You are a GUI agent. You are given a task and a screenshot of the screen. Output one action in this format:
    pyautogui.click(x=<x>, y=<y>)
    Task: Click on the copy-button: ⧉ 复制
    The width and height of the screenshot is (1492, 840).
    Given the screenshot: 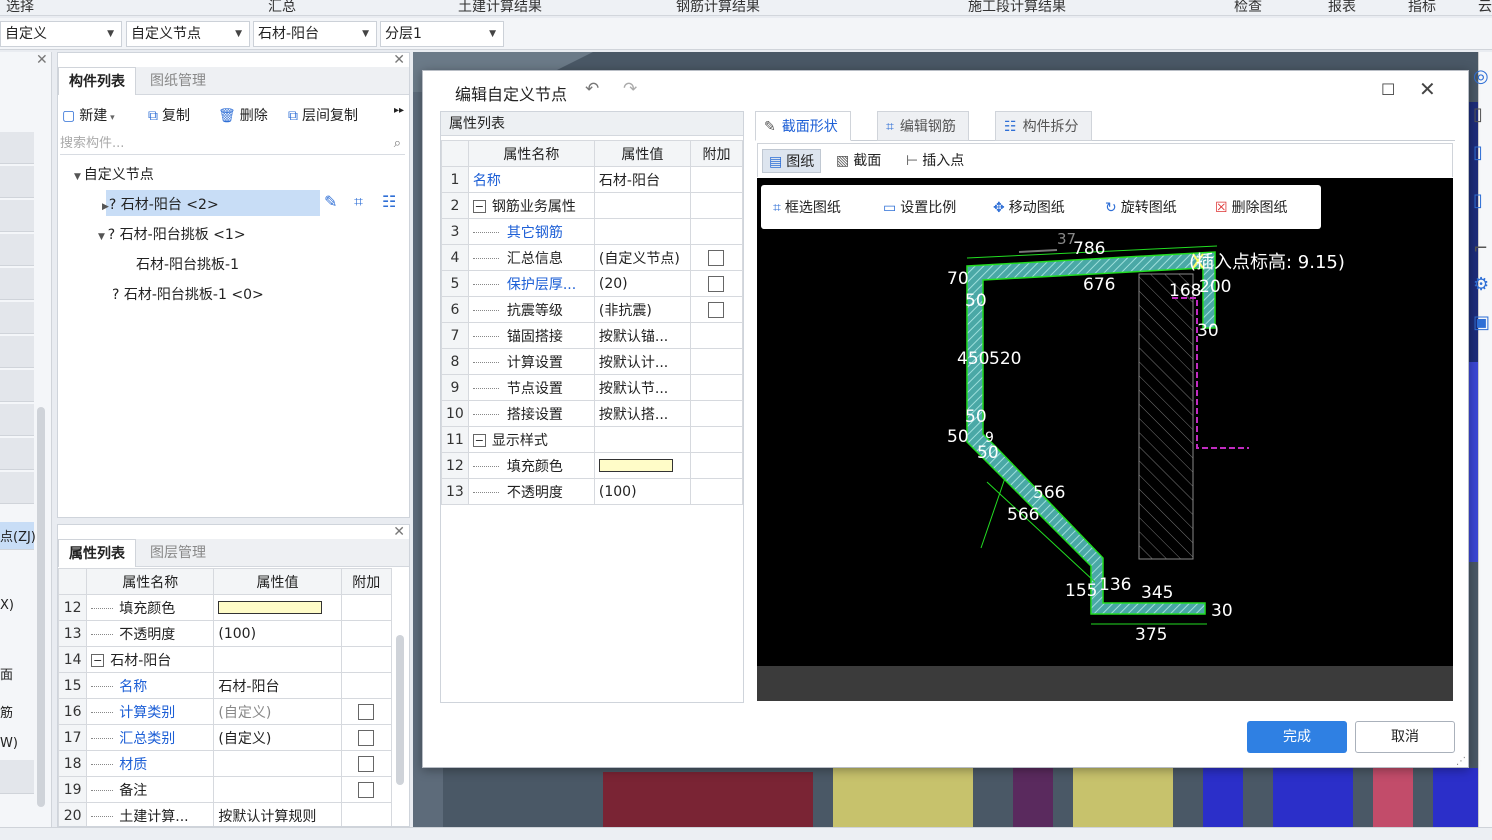 What is the action you would take?
    pyautogui.click(x=169, y=115)
    